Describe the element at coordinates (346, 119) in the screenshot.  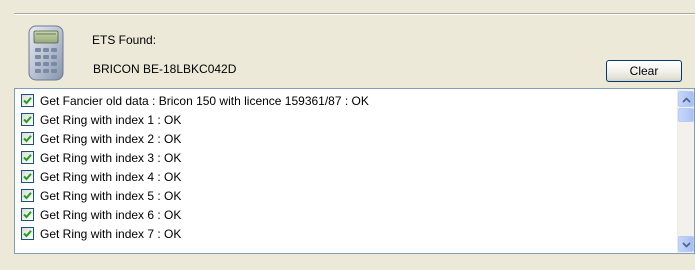
I see `list-item: Get Ring with index 1 : OK` at that location.